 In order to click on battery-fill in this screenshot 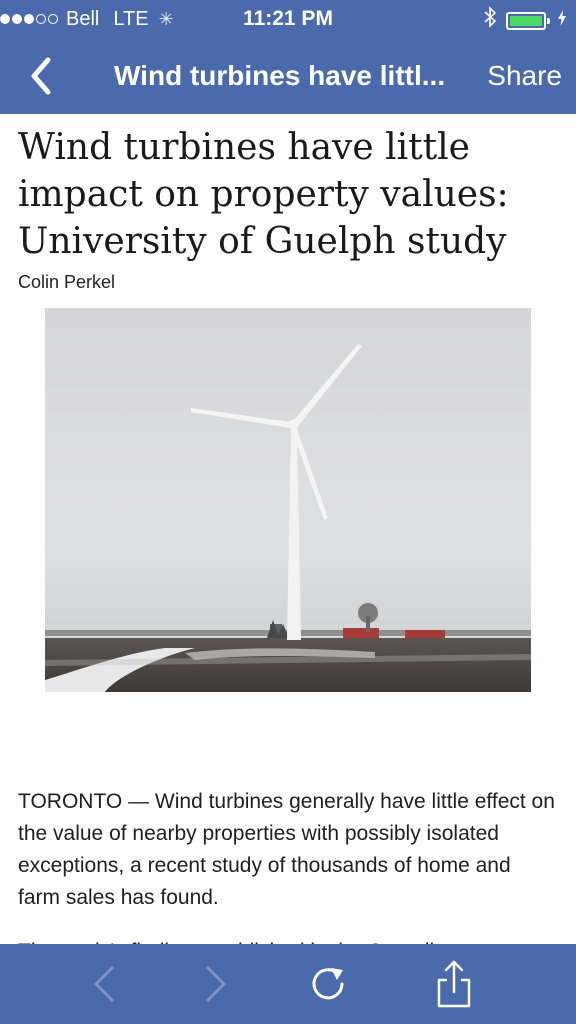, I will do `click(526, 20)`.